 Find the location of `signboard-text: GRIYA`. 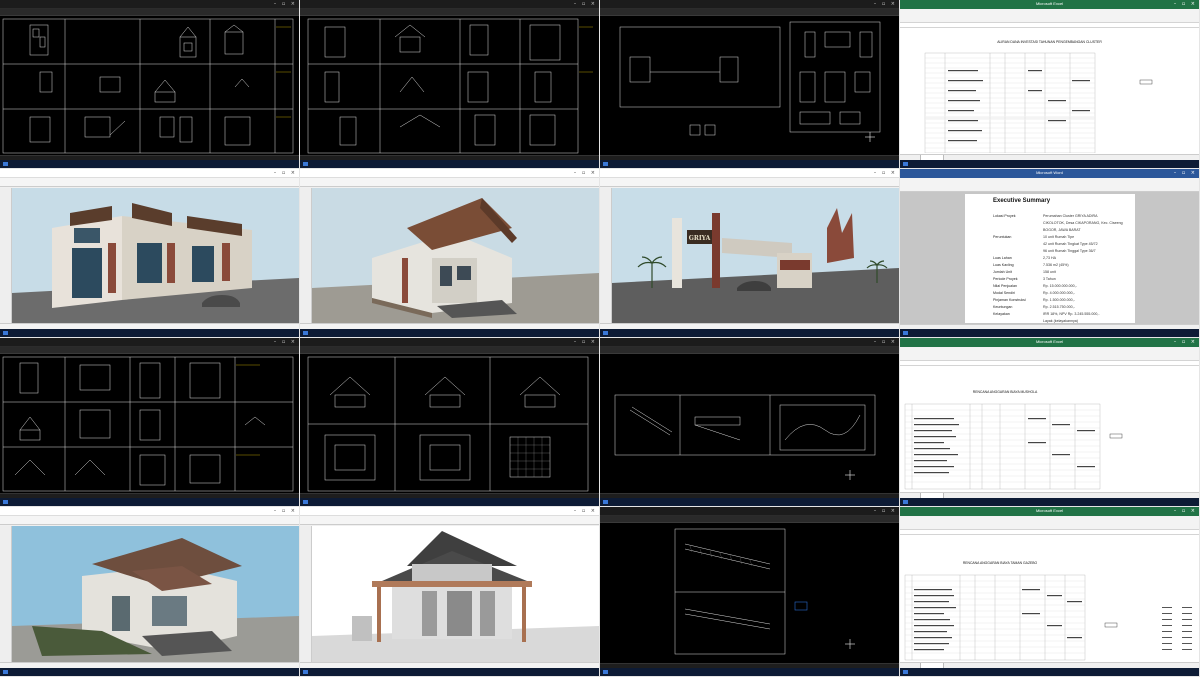

signboard-text: GRIYA is located at coordinates (700, 238).